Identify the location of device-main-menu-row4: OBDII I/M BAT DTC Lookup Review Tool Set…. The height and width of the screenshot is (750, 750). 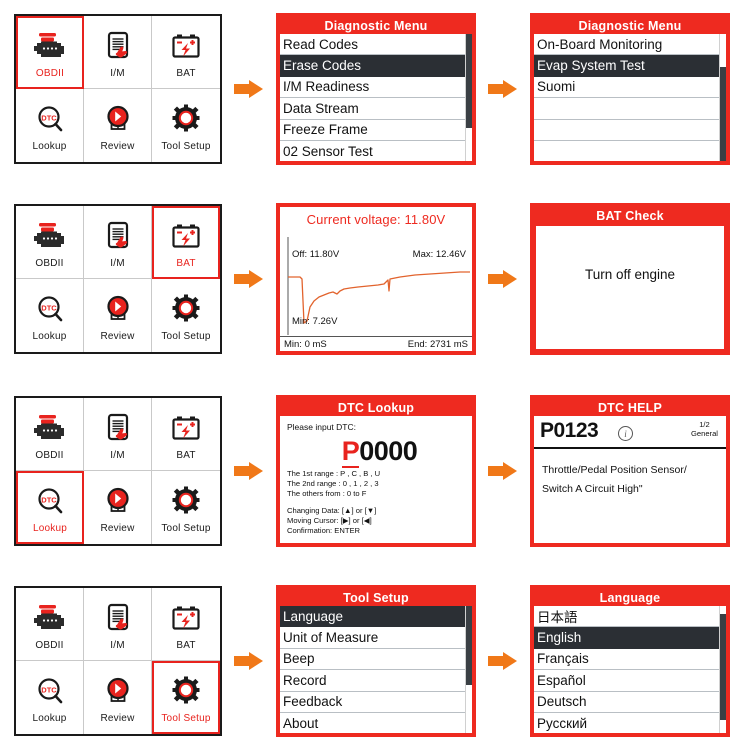
(118, 661).